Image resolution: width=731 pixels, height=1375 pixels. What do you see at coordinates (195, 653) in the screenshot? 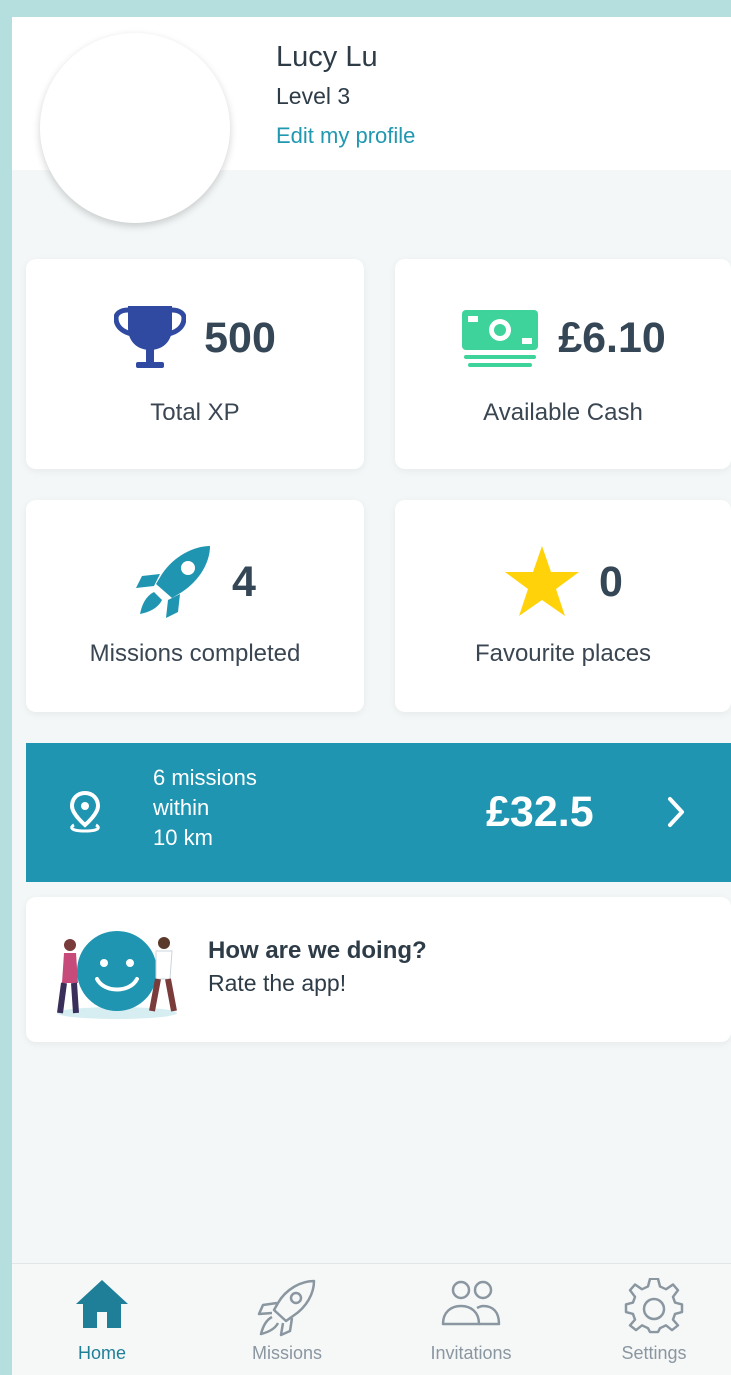
I see `missions-completed-label: Missions completed` at bounding box center [195, 653].